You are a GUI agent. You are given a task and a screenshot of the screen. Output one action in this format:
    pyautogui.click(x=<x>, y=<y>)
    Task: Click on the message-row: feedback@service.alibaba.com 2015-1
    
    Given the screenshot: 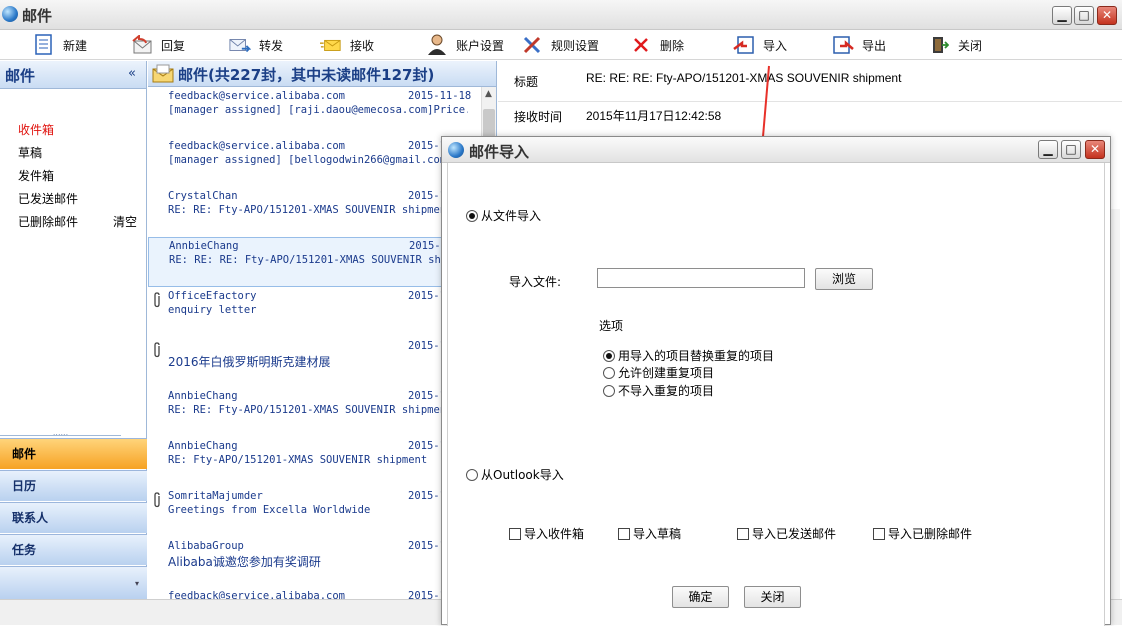 What is the action you would take?
    pyautogui.click(x=313, y=593)
    